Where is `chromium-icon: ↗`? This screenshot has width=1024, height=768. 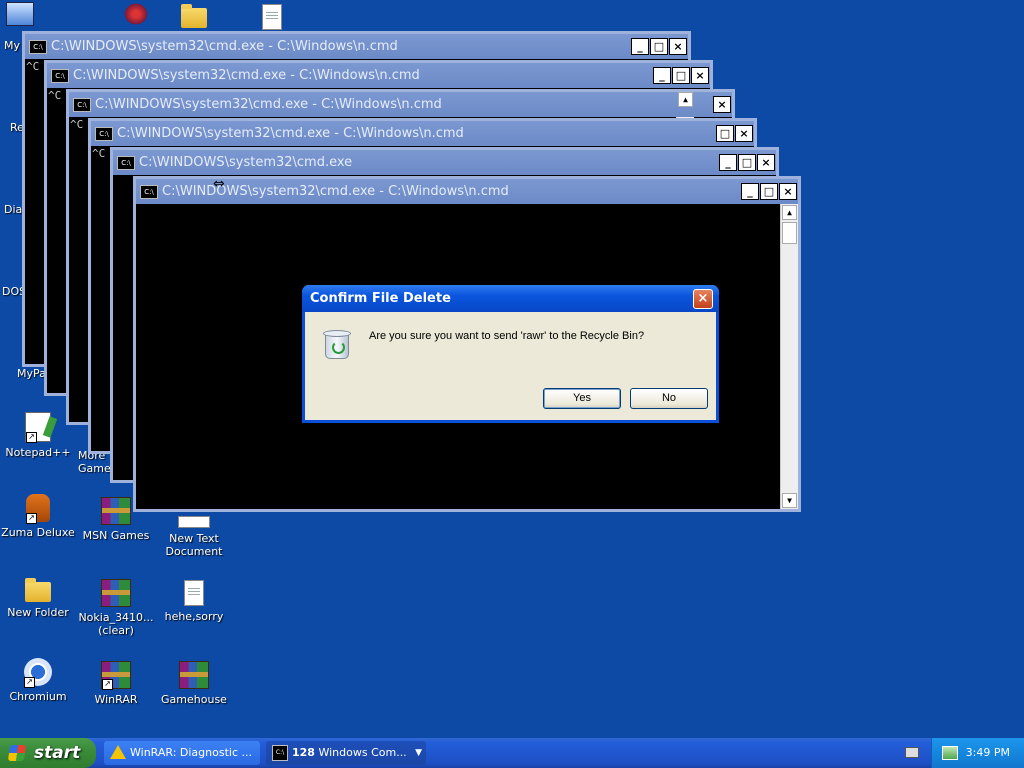
chromium-icon: ↗ is located at coordinates (38, 673).